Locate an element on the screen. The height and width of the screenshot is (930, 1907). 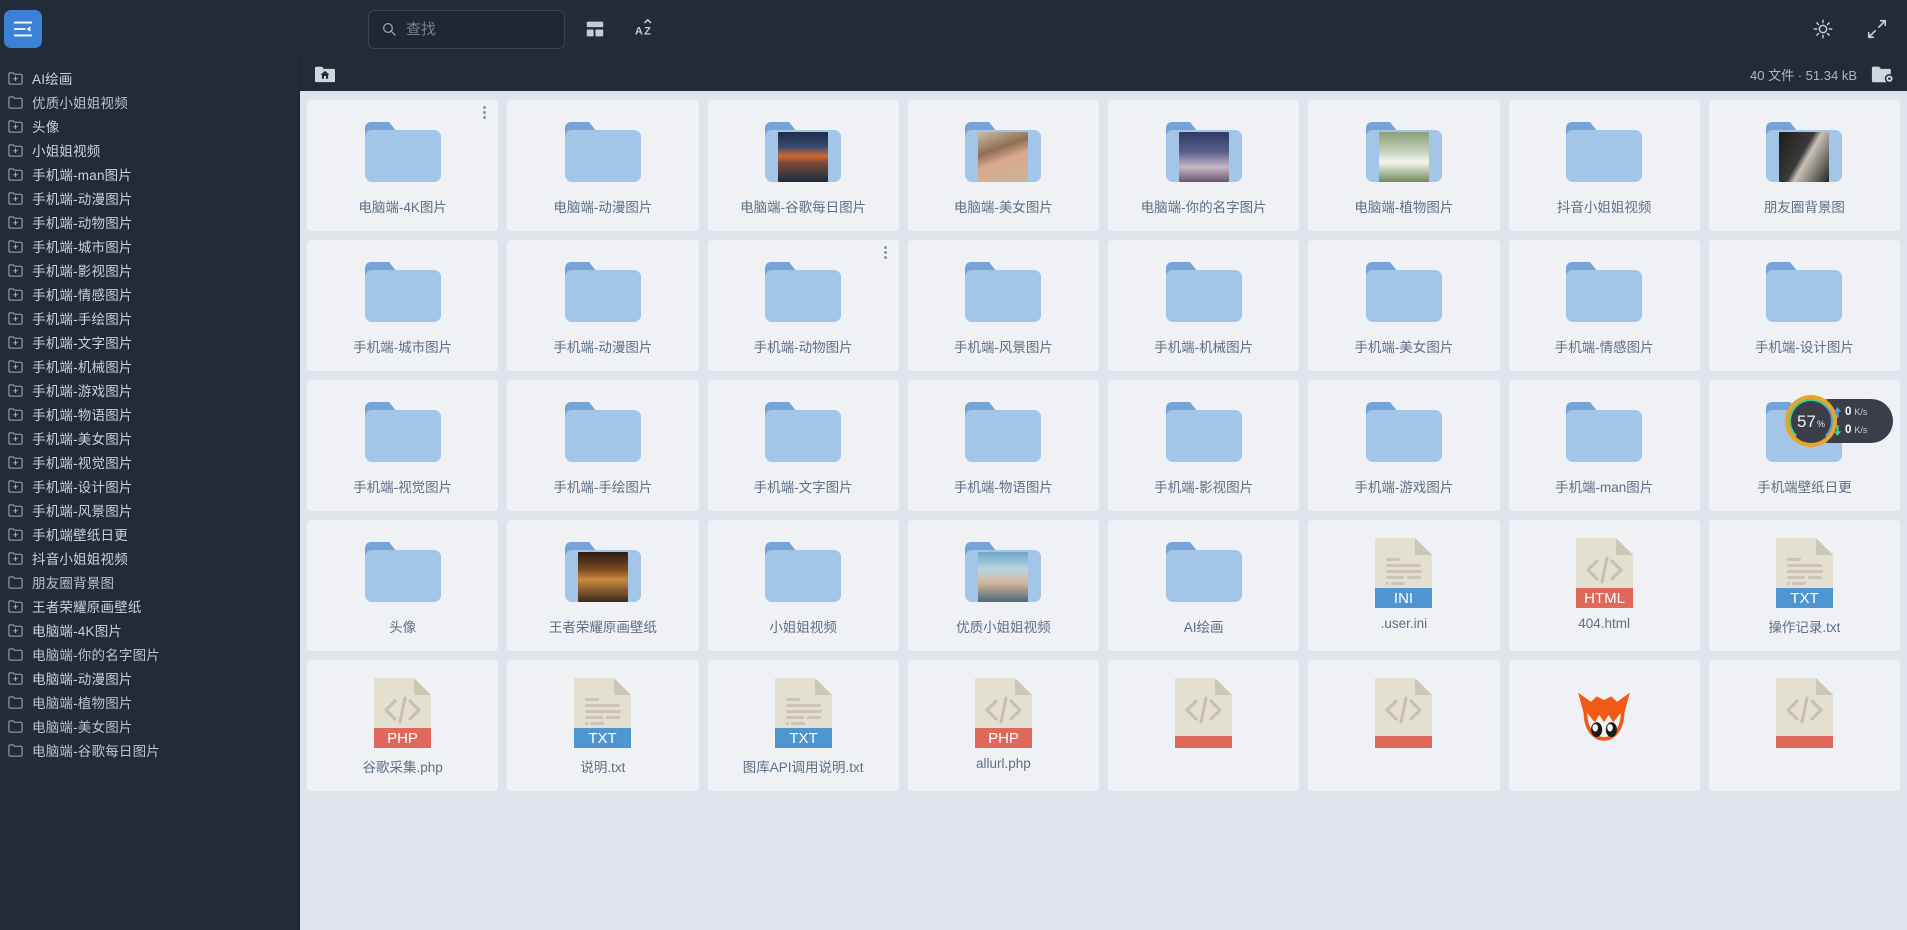
grid-tile: 抖音小姐姐视频 is located at coordinates (1604, 165).